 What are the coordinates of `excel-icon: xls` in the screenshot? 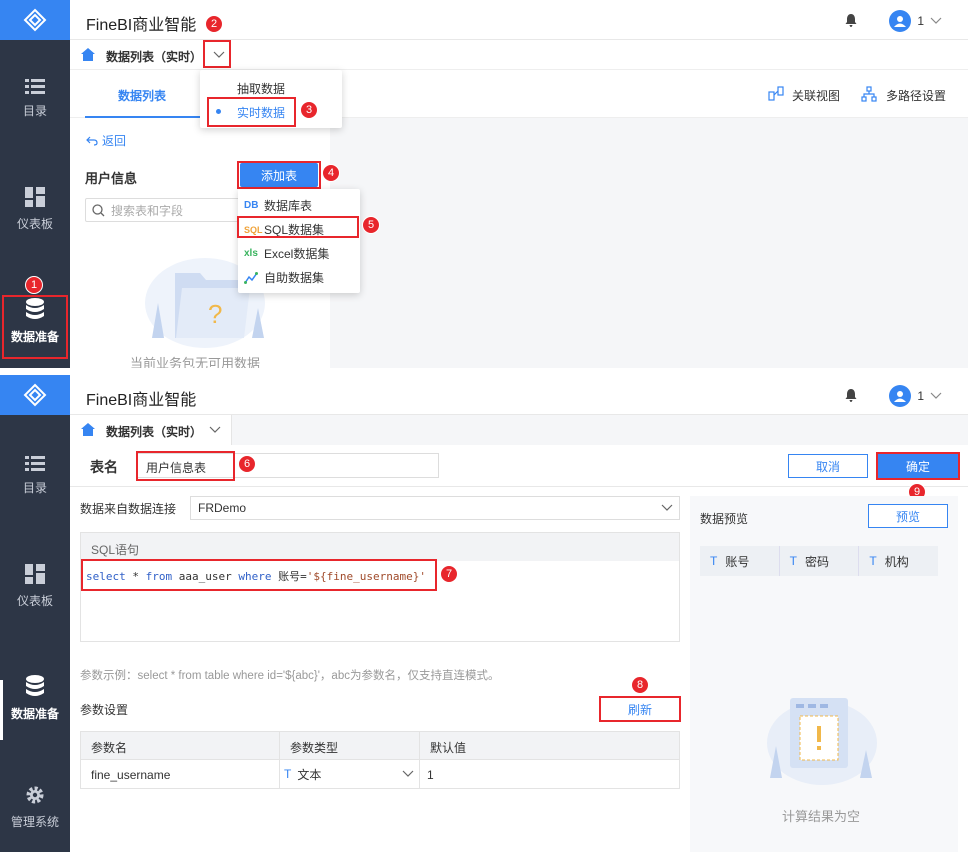 It's located at (251, 253).